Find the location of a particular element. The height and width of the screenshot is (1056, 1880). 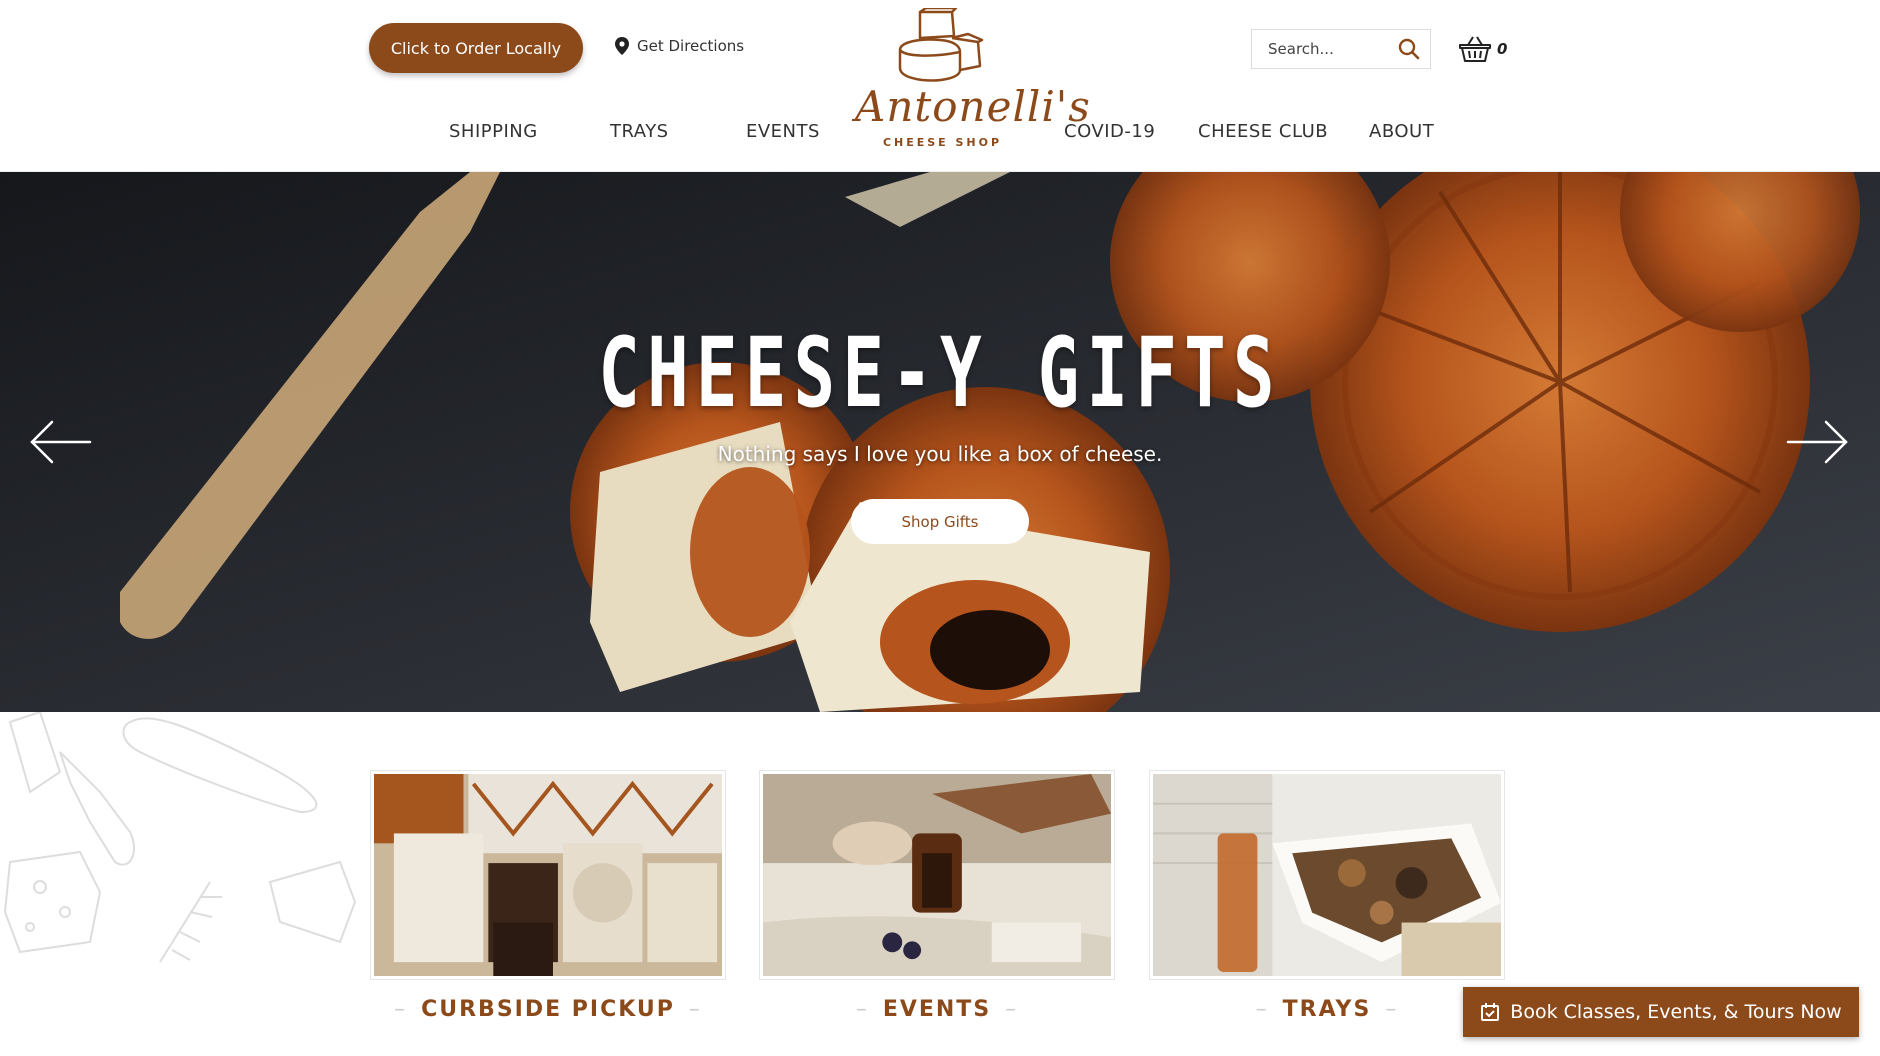

cheese-box-icon is located at coordinates (941, 45).